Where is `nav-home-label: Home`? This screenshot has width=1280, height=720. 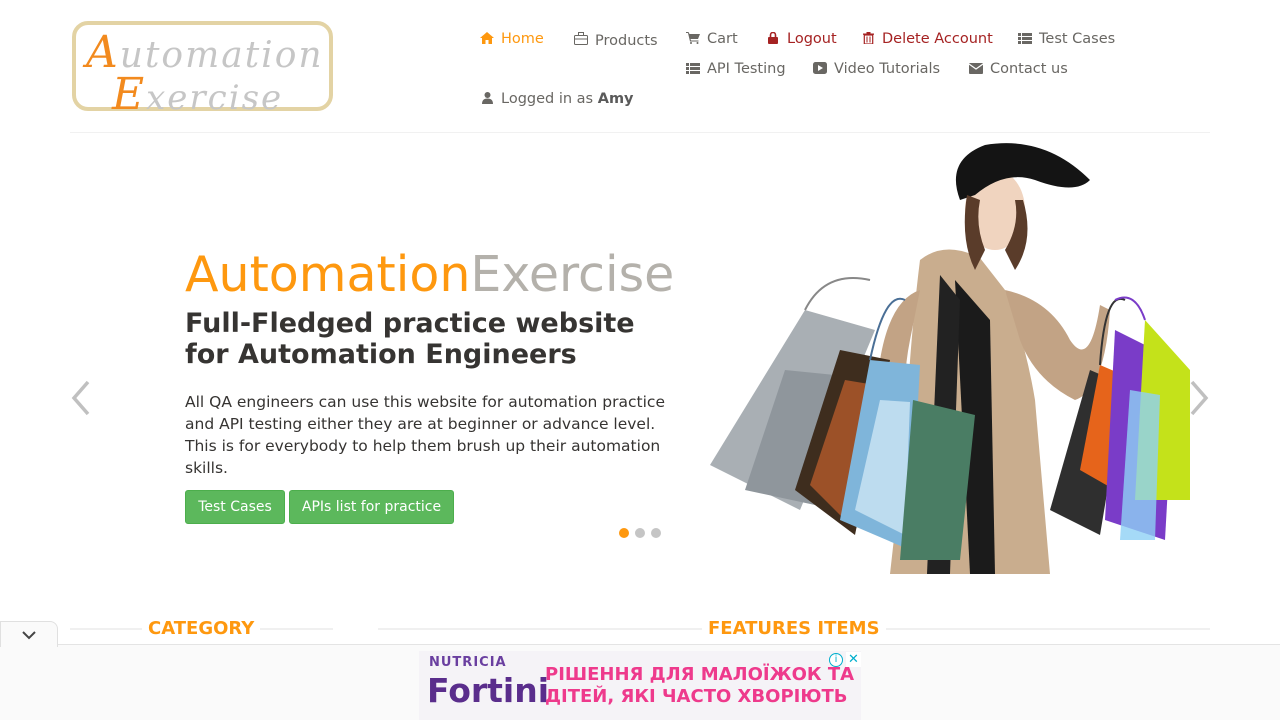 nav-home-label: Home is located at coordinates (522, 39).